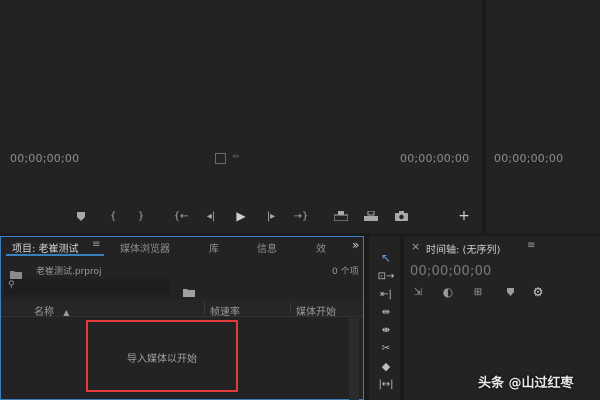  I want to click on step-forward-icon: |▸, so click(271, 216).